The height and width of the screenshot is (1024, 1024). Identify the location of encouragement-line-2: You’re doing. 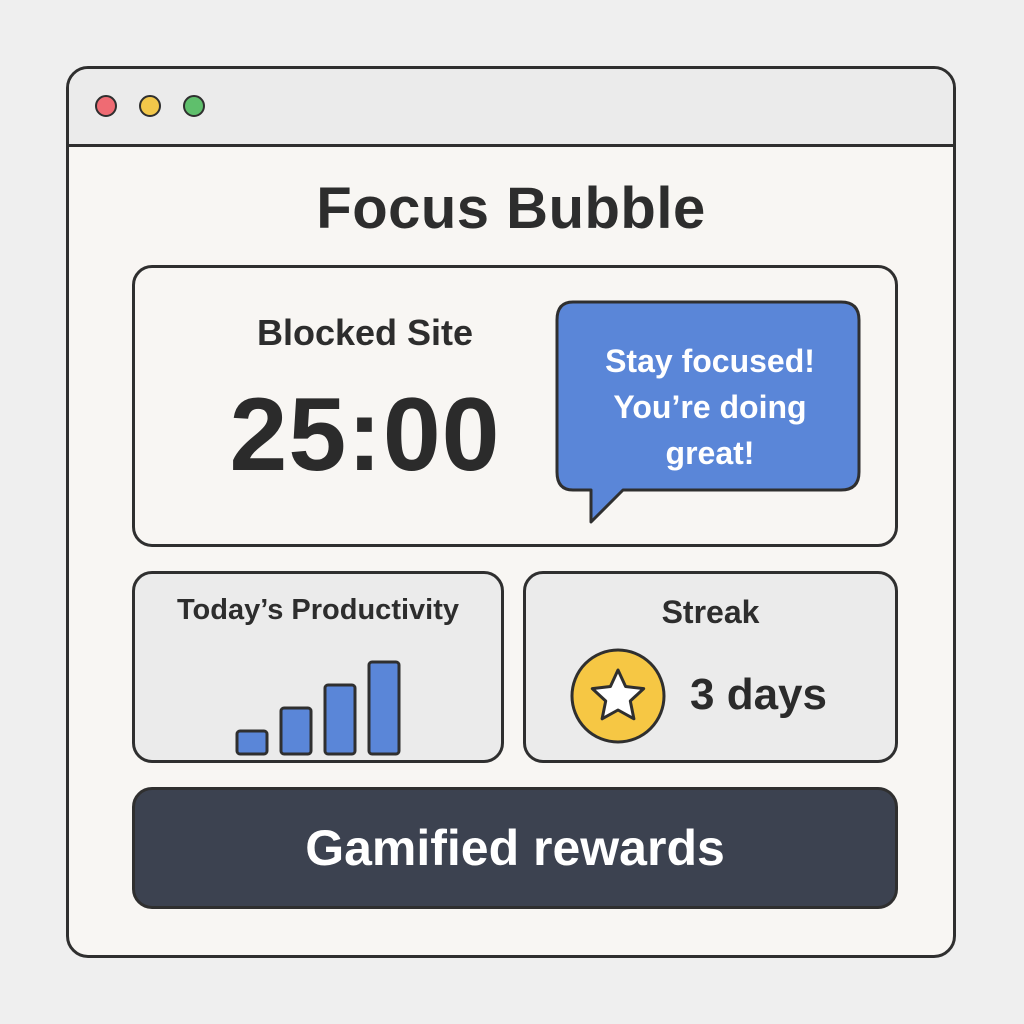
(710, 407).